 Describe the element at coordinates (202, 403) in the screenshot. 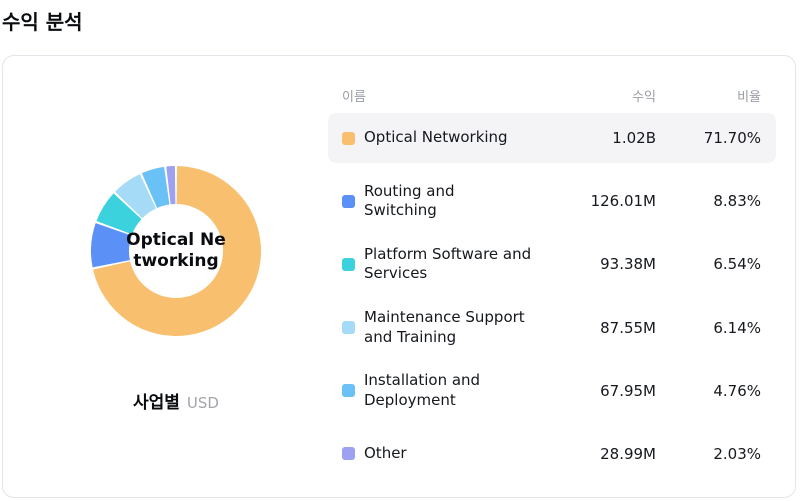

I see `caption-unit-label: USD` at that location.